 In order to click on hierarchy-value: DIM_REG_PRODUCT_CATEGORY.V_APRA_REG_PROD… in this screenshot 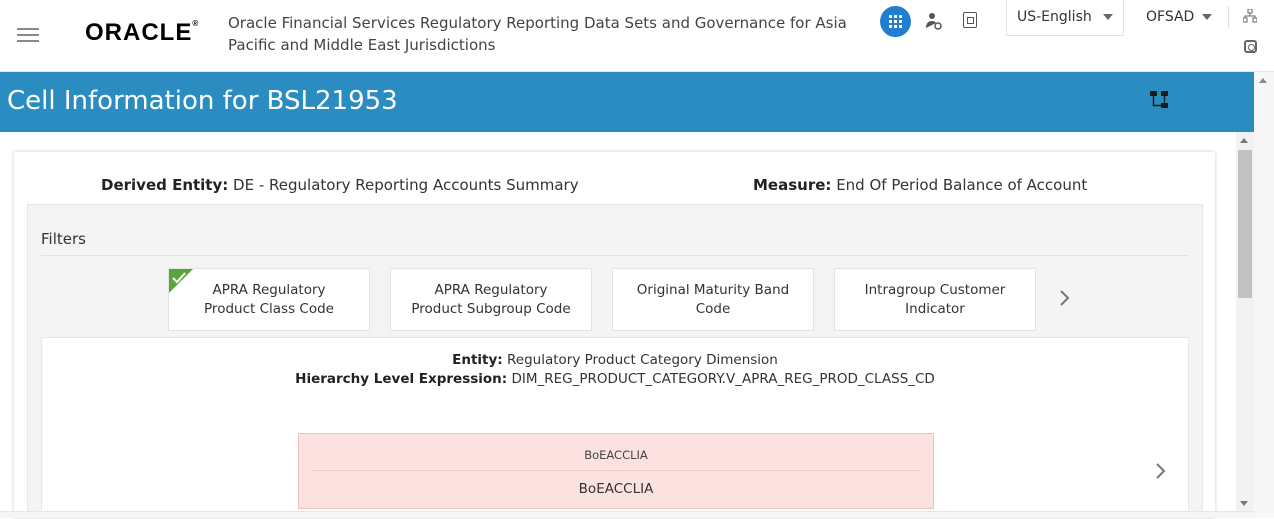, I will do `click(723, 379)`.